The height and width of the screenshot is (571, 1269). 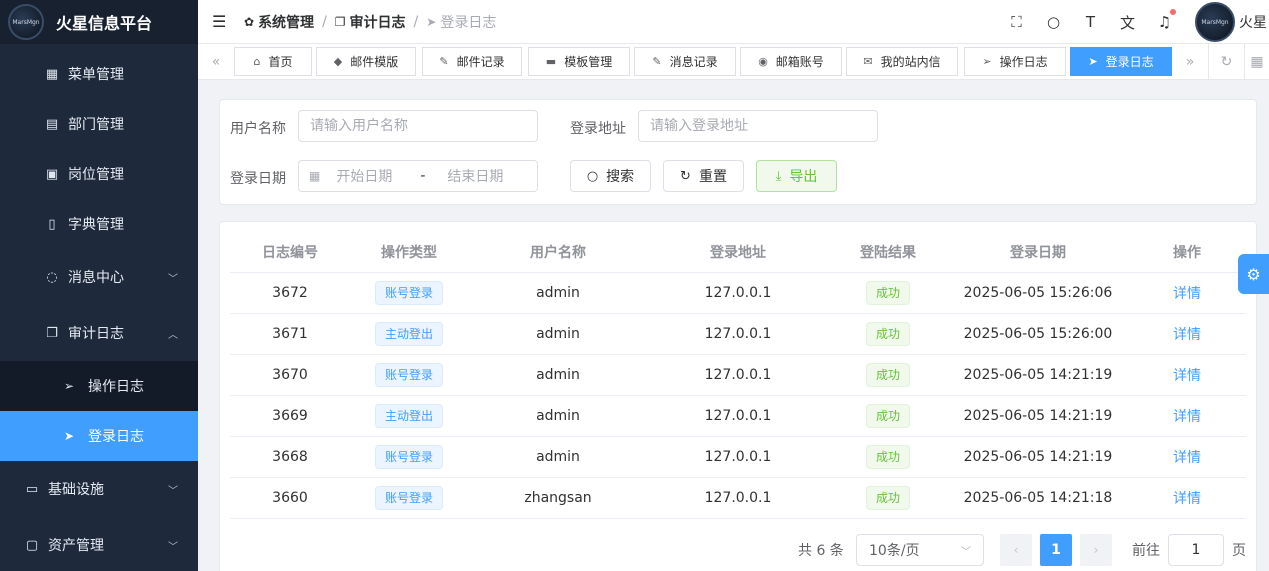 I want to click on tab-mail-template: ◆ 邮件模版, so click(x=366, y=61).